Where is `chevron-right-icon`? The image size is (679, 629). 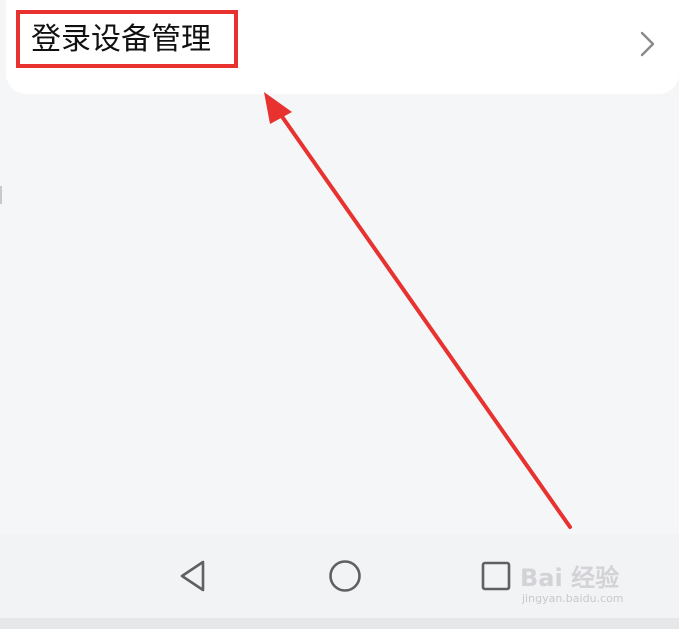
chevron-right-icon is located at coordinates (647, 44).